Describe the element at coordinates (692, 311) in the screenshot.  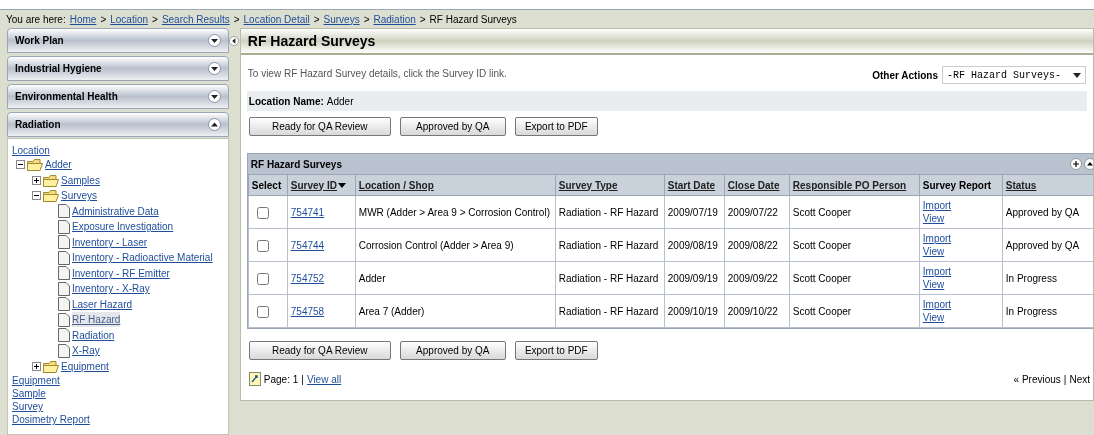
I see `table-cell: 2009/10/19` at that location.